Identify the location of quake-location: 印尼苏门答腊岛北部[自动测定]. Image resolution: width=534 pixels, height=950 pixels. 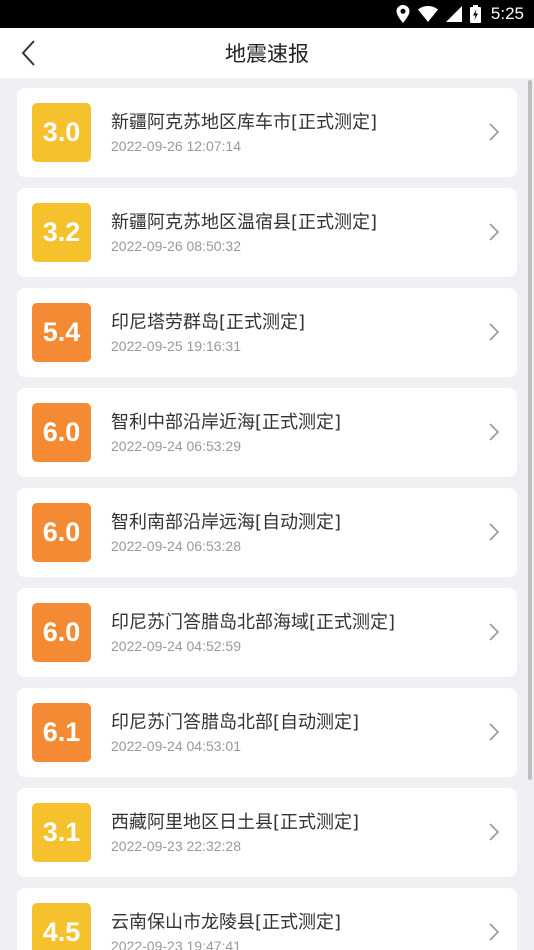
(235, 722).